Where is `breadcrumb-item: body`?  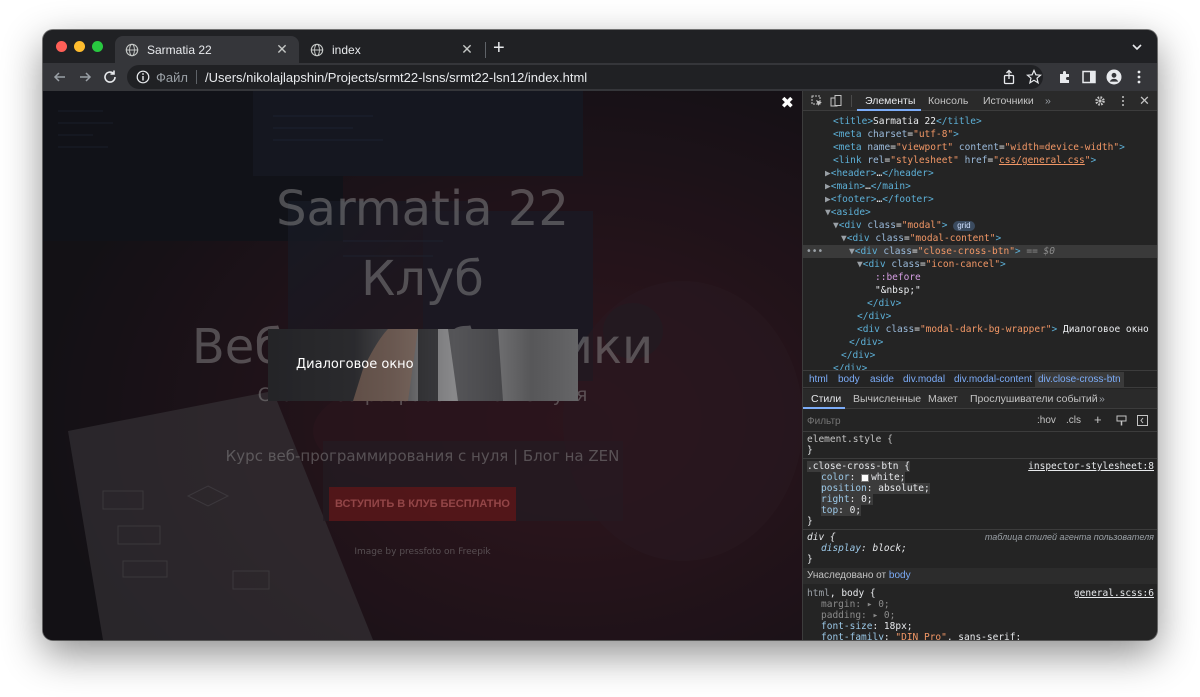
breadcrumb-item: body is located at coordinates (849, 379).